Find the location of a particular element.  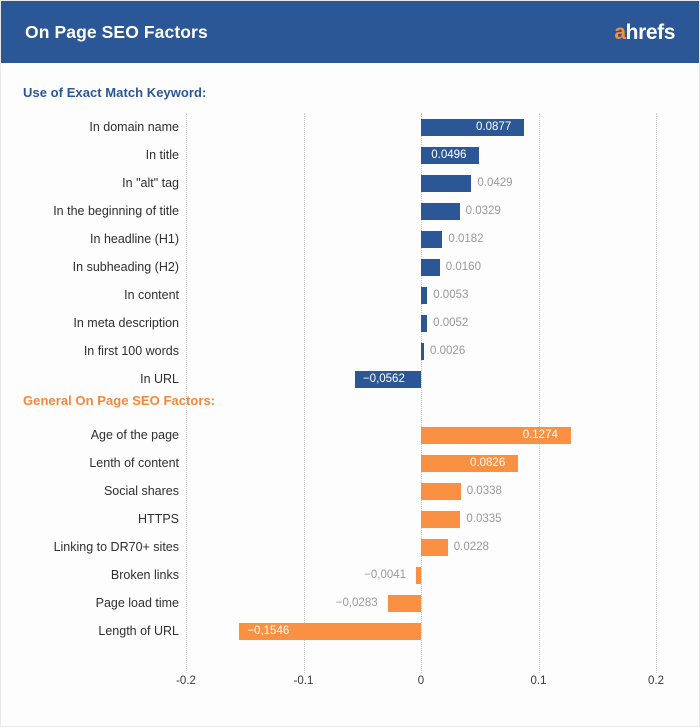

chart-row: Length of URL −0,1546 is located at coordinates (350, 631).